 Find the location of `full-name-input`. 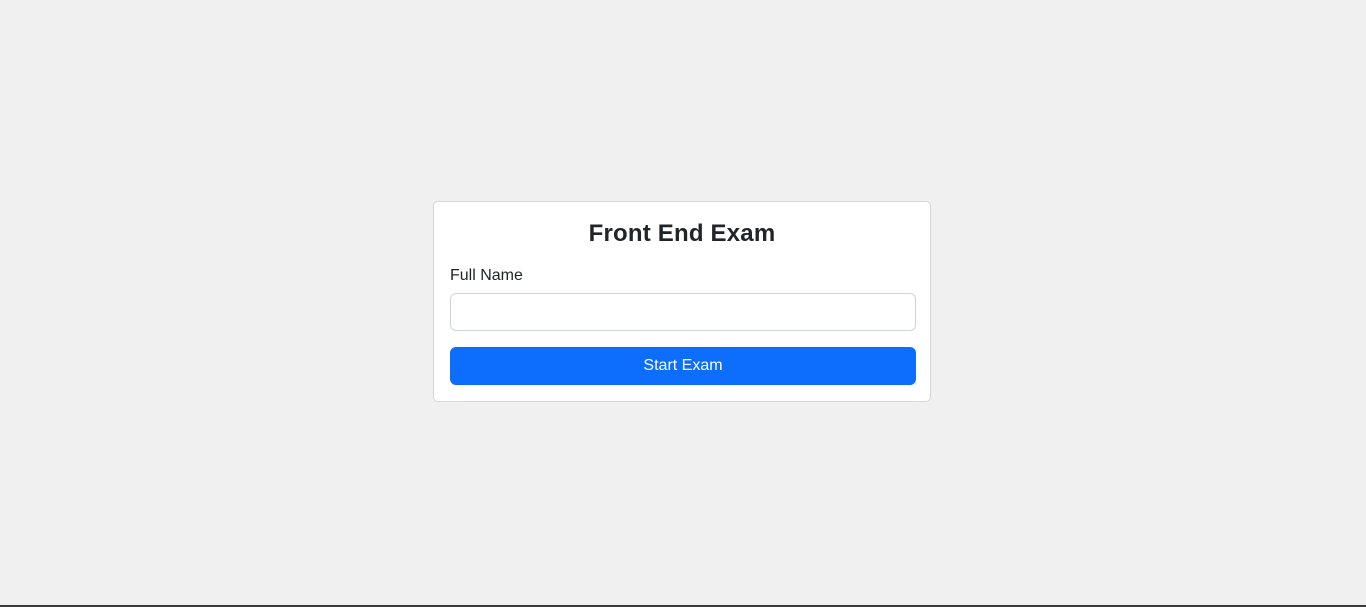

full-name-input is located at coordinates (683, 312).